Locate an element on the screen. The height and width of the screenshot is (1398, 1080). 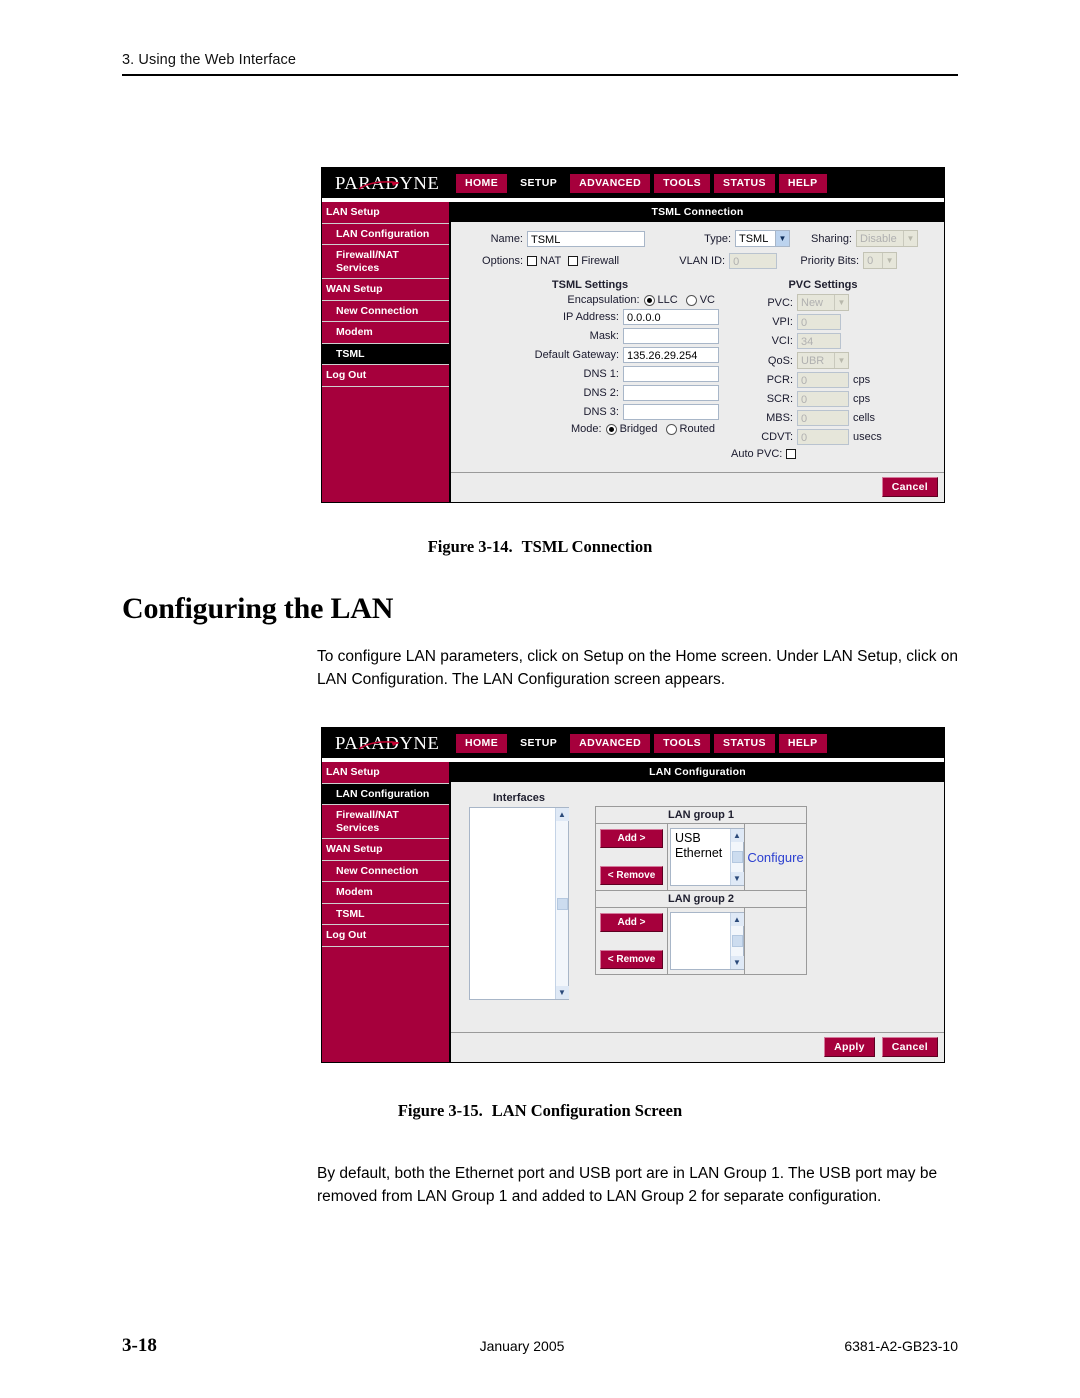
default-gateway-input: 135.26.29.254 is located at coordinates (671, 355).